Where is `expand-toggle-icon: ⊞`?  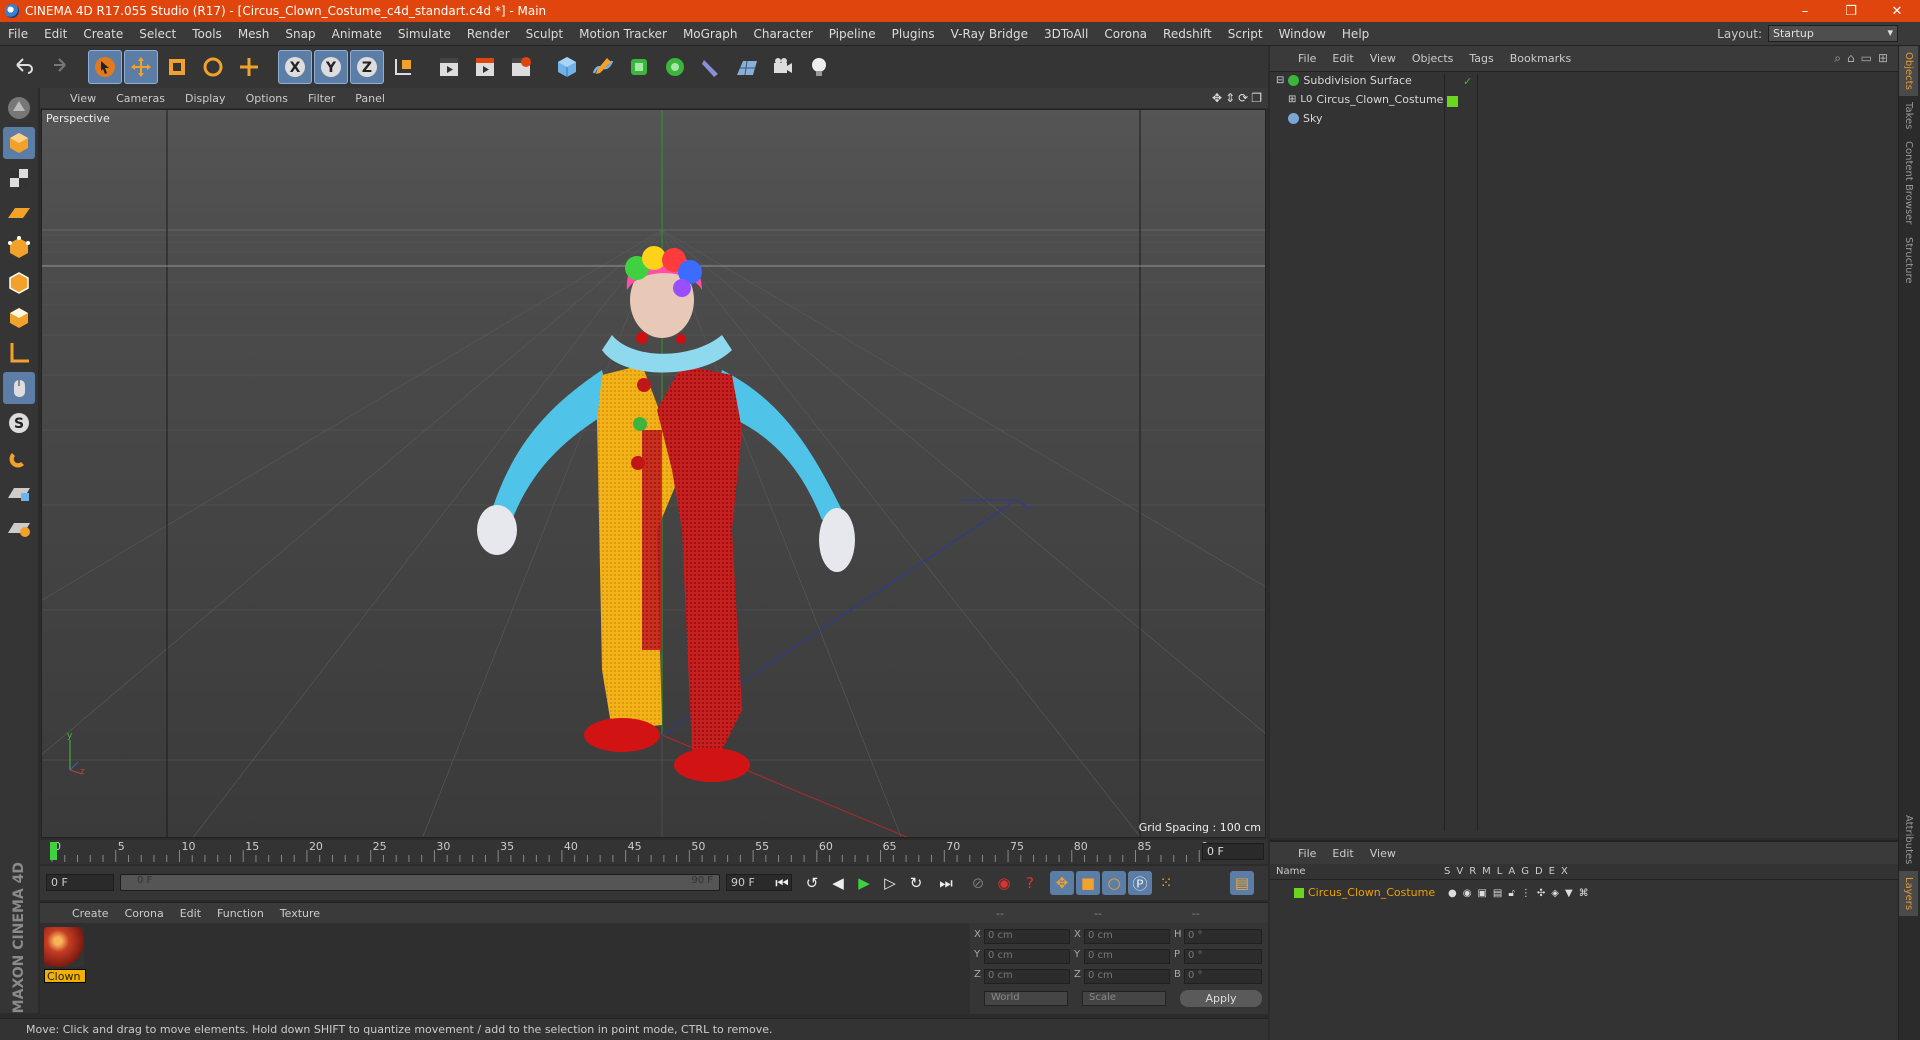
expand-toggle-icon: ⊞ is located at coordinates (1292, 99).